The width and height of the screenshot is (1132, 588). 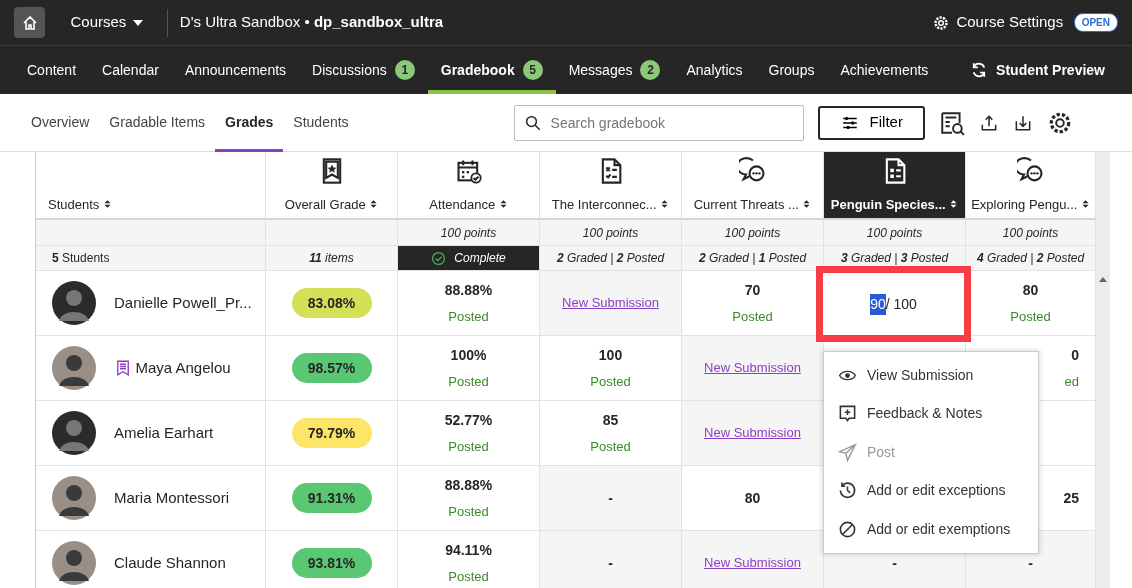 What do you see at coordinates (331, 563) in the screenshot?
I see `grade-pill: 93.81%` at bounding box center [331, 563].